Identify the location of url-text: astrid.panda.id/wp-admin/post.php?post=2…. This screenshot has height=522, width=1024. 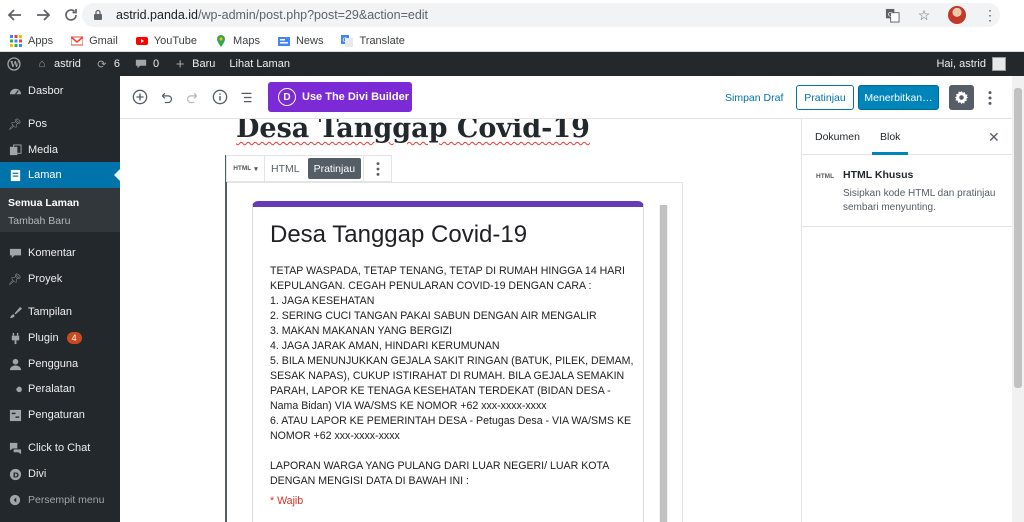
(272, 15).